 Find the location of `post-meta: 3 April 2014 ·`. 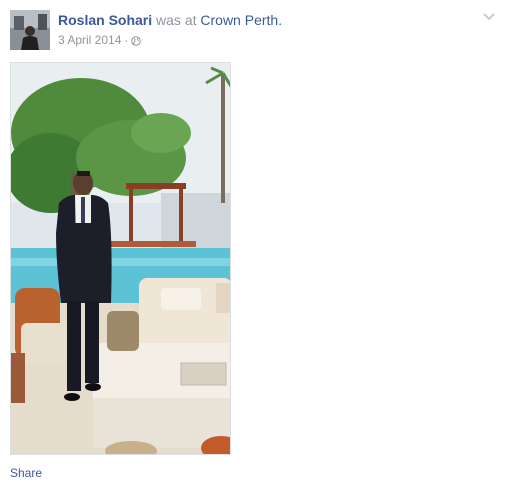

post-meta: 3 April 2014 · is located at coordinates (100, 40).